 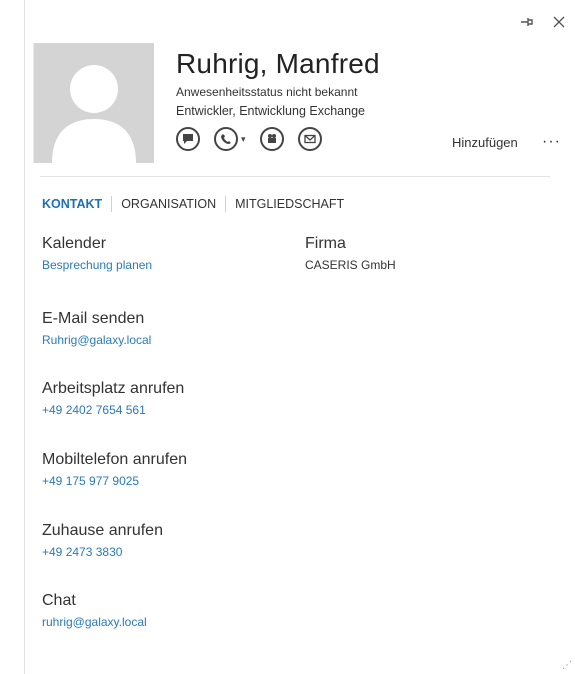 What do you see at coordinates (527, 22) in the screenshot?
I see `pin-icon` at bounding box center [527, 22].